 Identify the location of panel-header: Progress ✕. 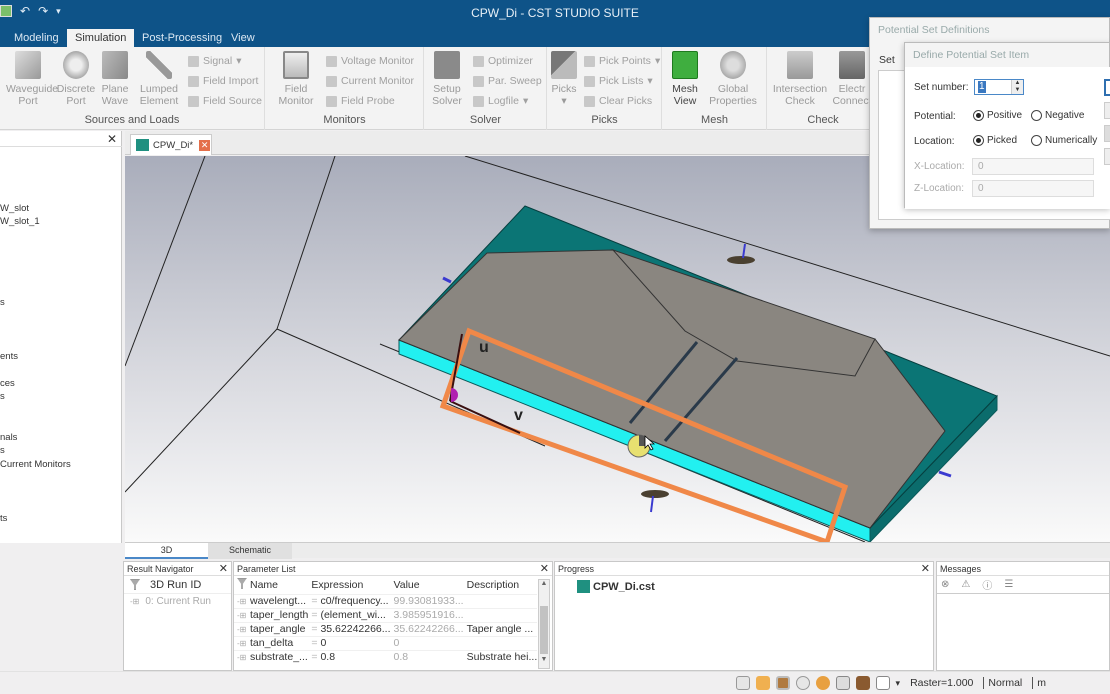
(744, 569).